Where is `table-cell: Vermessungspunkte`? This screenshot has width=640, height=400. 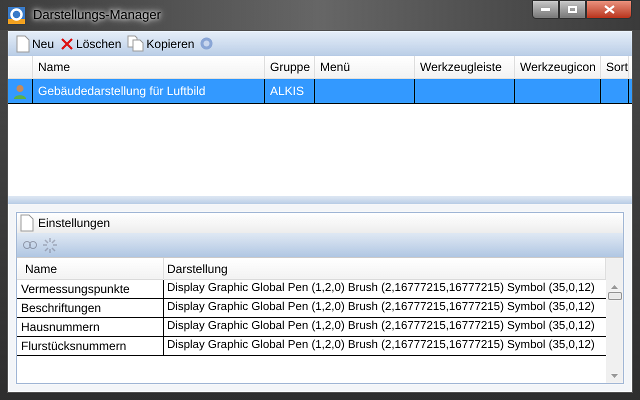 table-cell: Vermessungspunkte is located at coordinates (91, 289).